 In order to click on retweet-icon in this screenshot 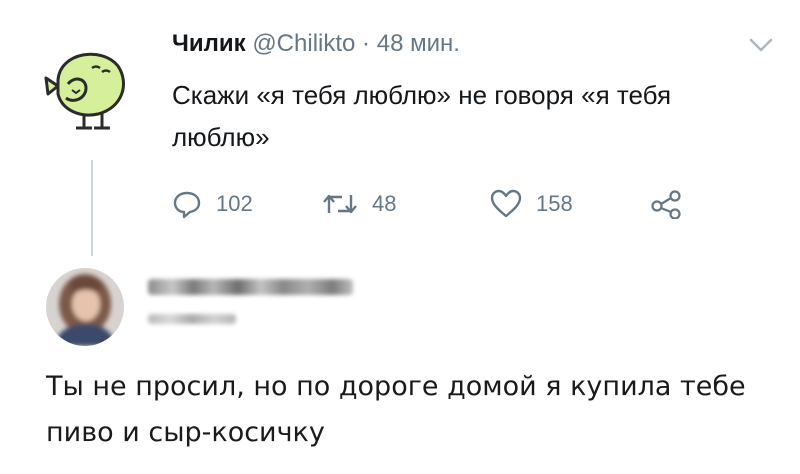, I will do `click(340, 204)`.